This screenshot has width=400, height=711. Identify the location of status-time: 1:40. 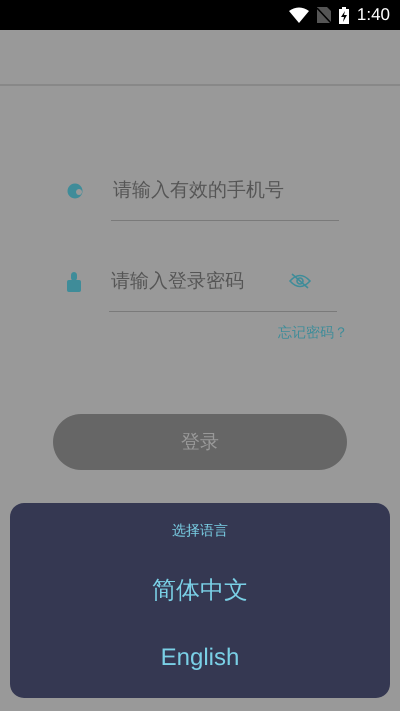
(373, 15).